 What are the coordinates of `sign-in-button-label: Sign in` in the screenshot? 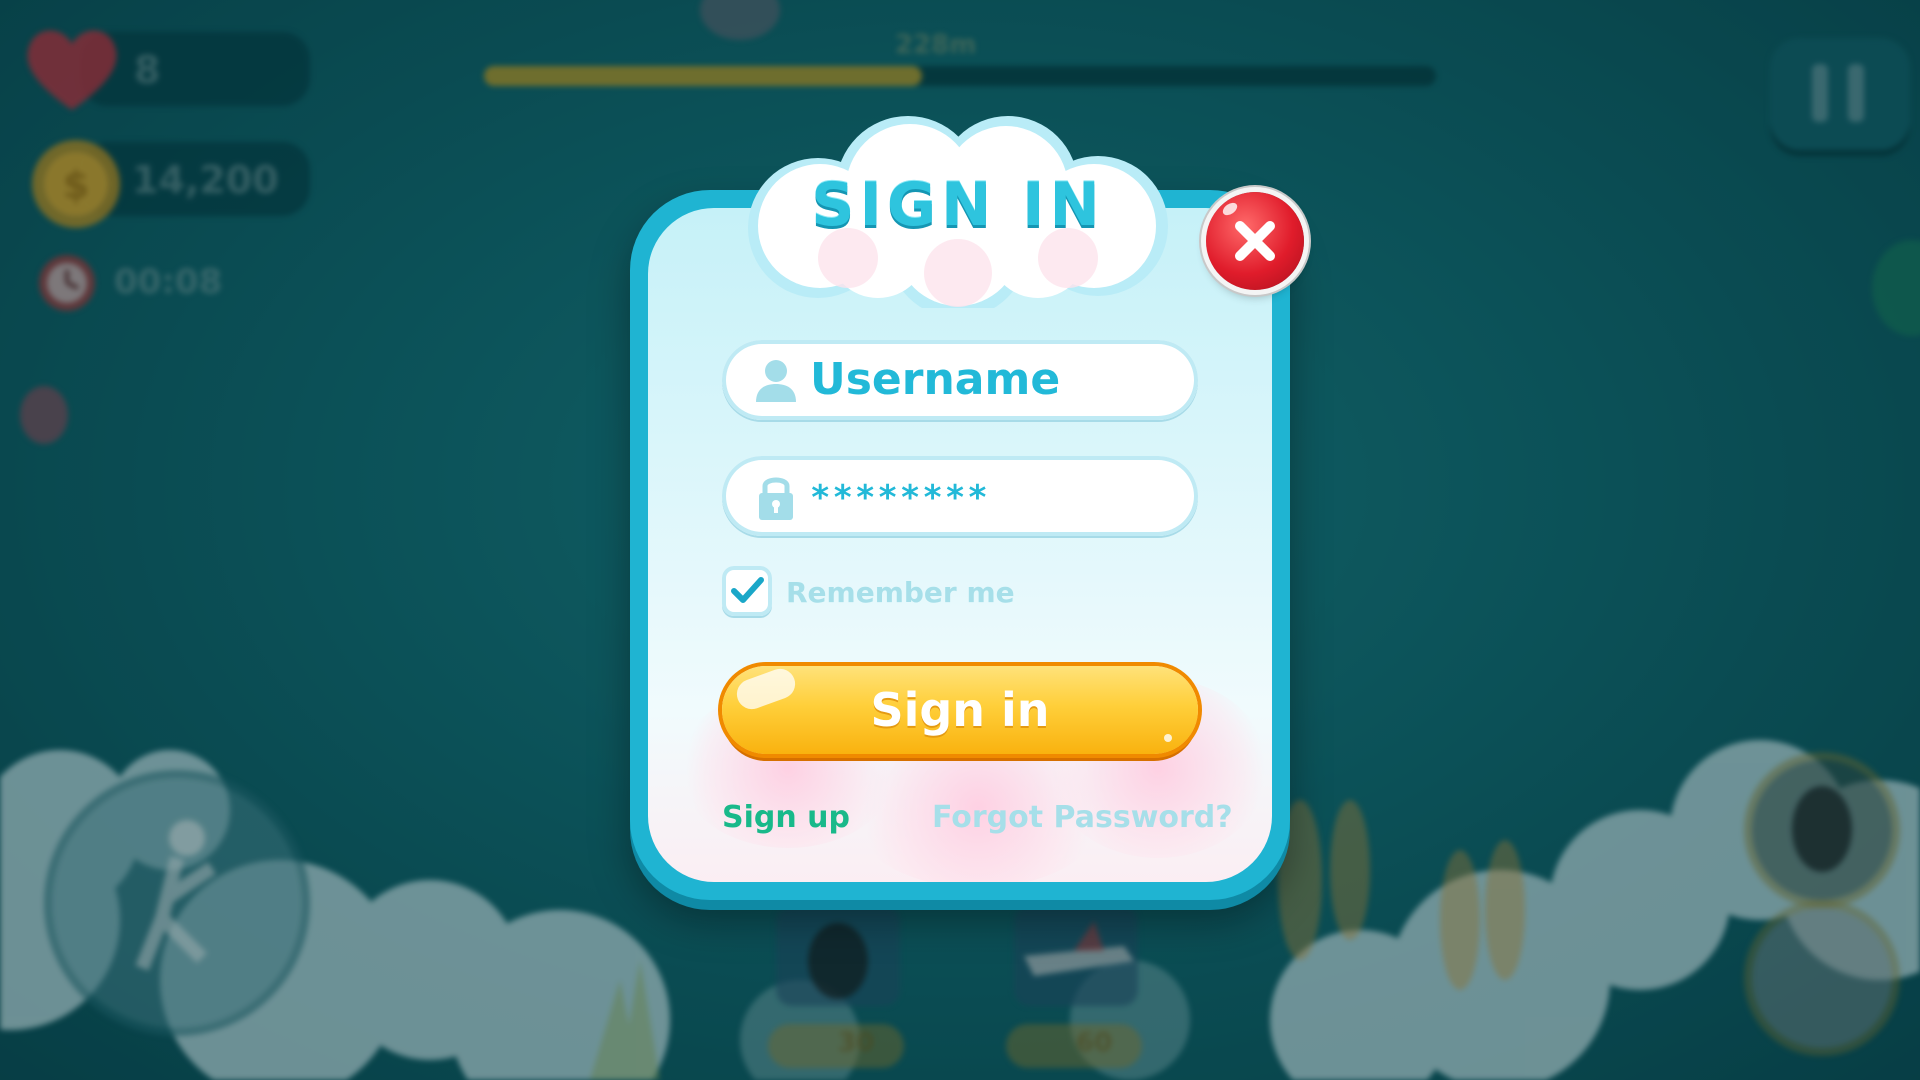 It's located at (960, 710).